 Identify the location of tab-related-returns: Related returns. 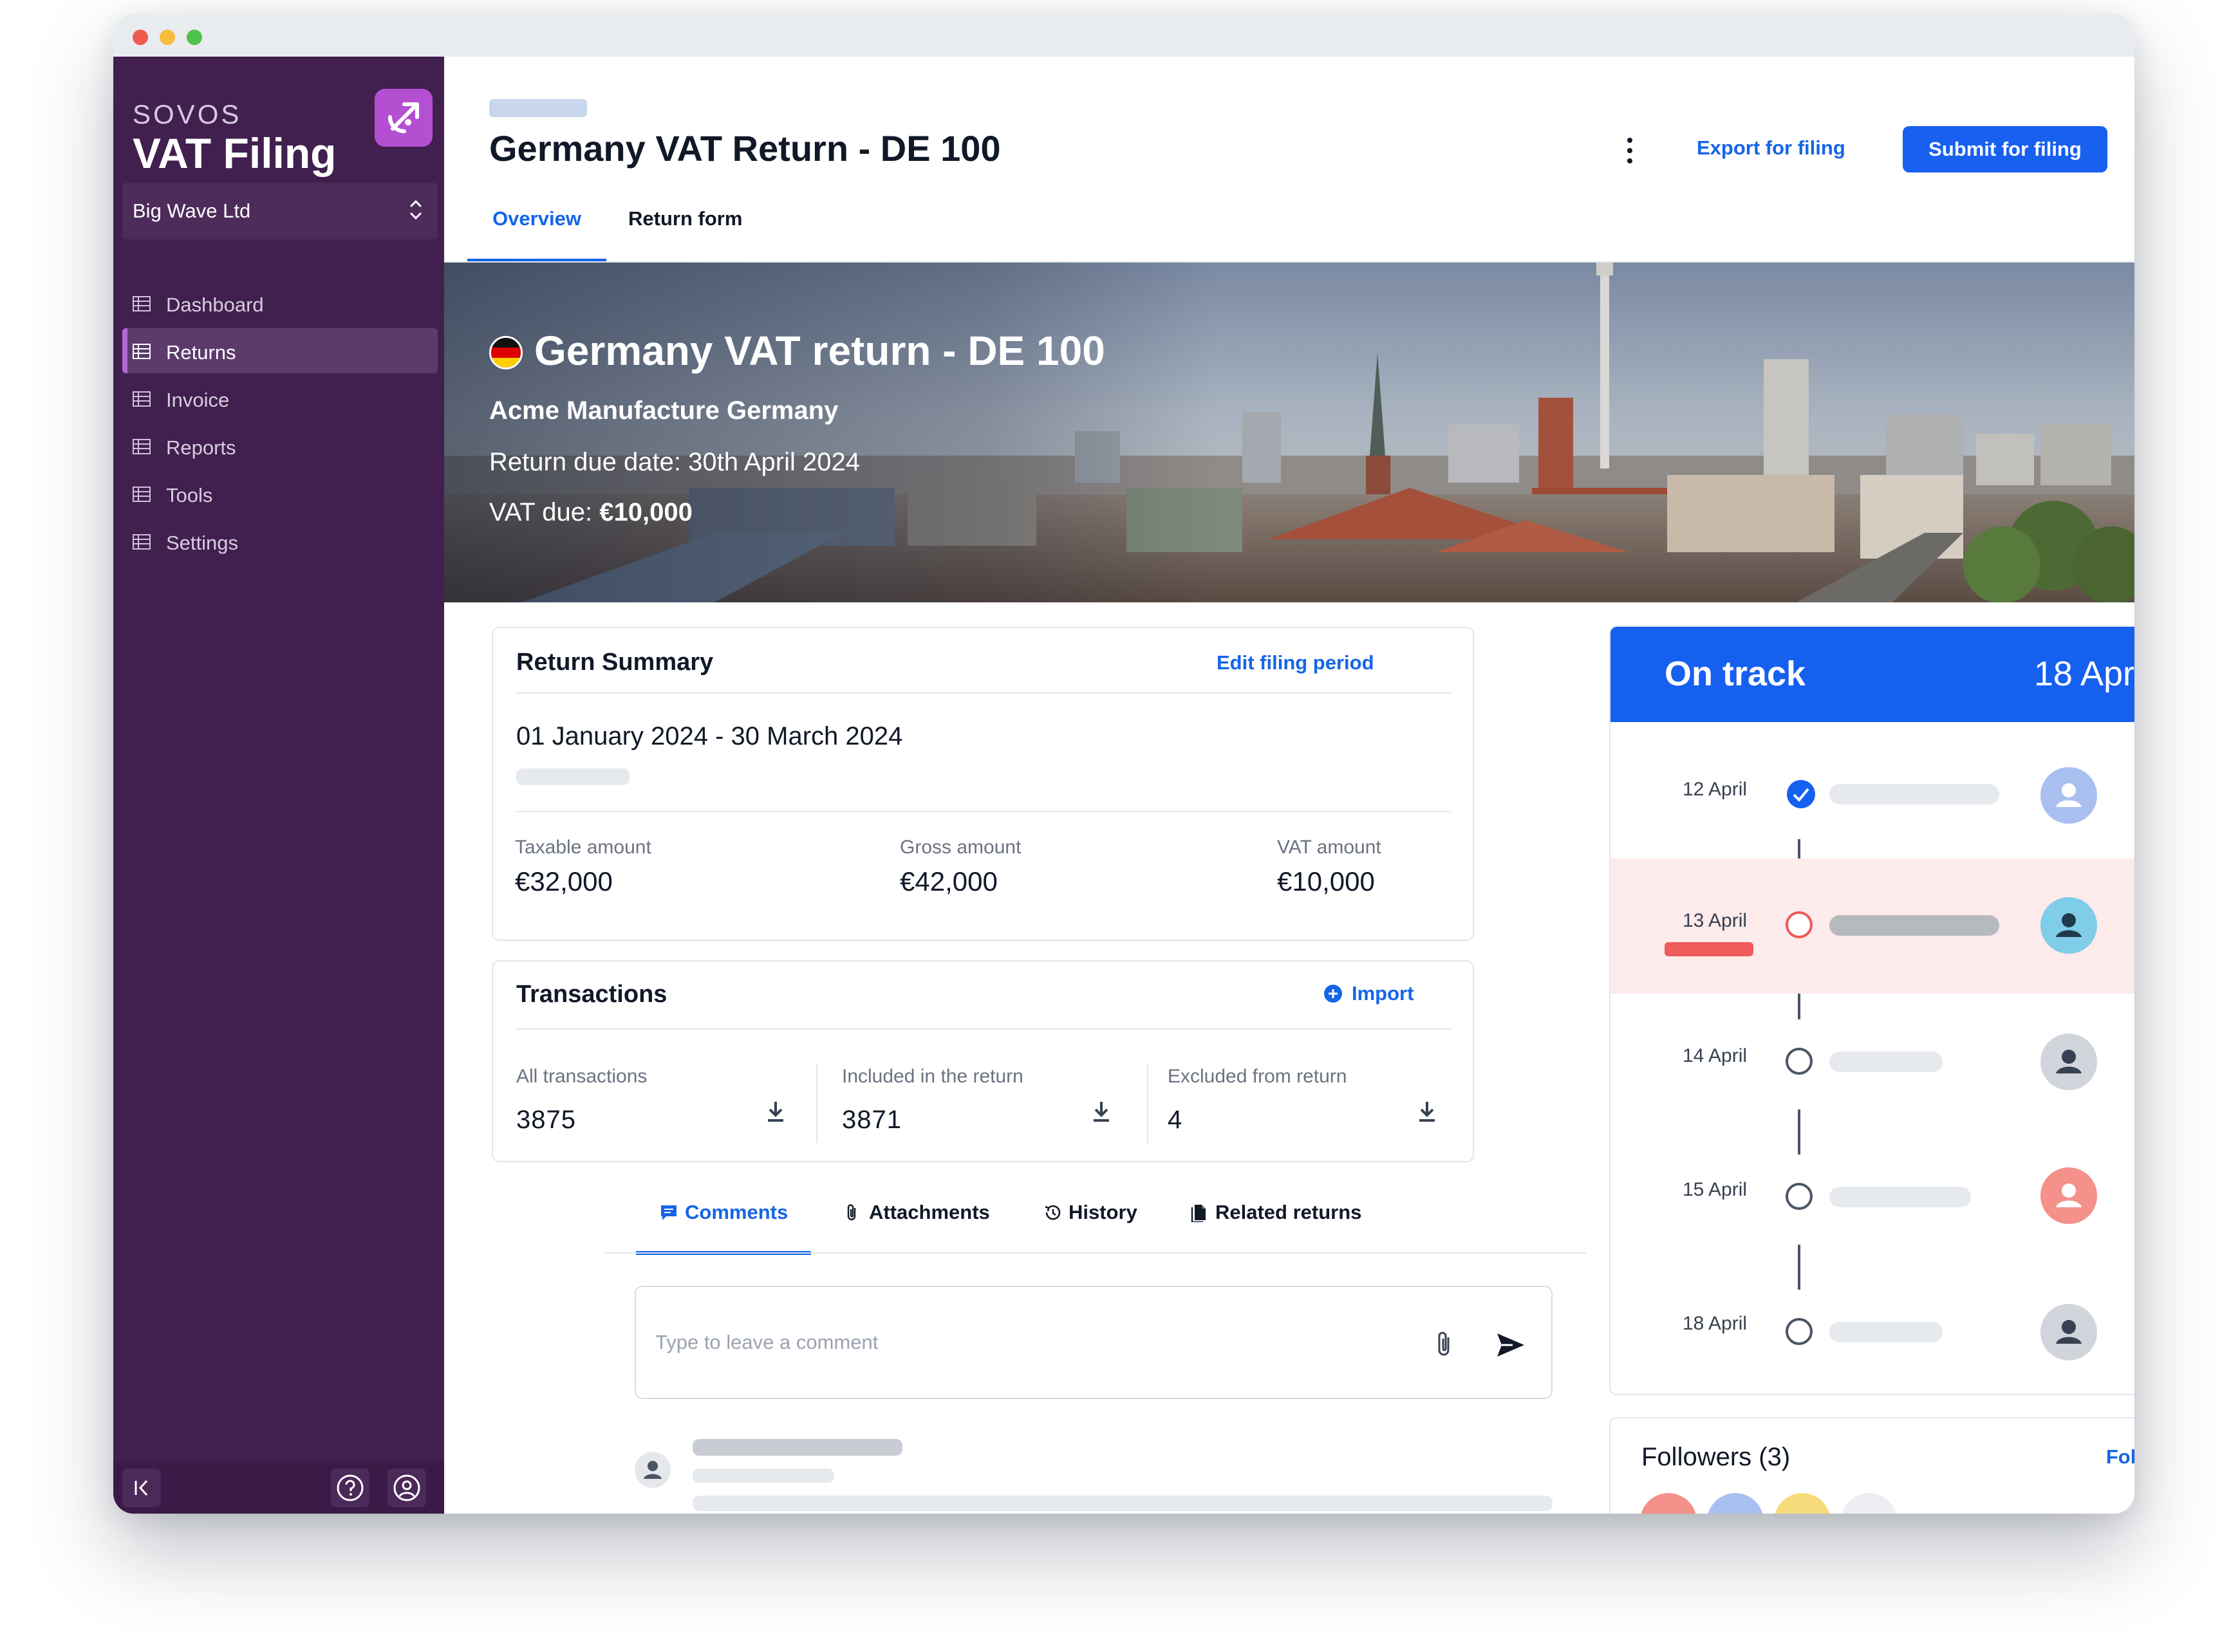
(1275, 1228).